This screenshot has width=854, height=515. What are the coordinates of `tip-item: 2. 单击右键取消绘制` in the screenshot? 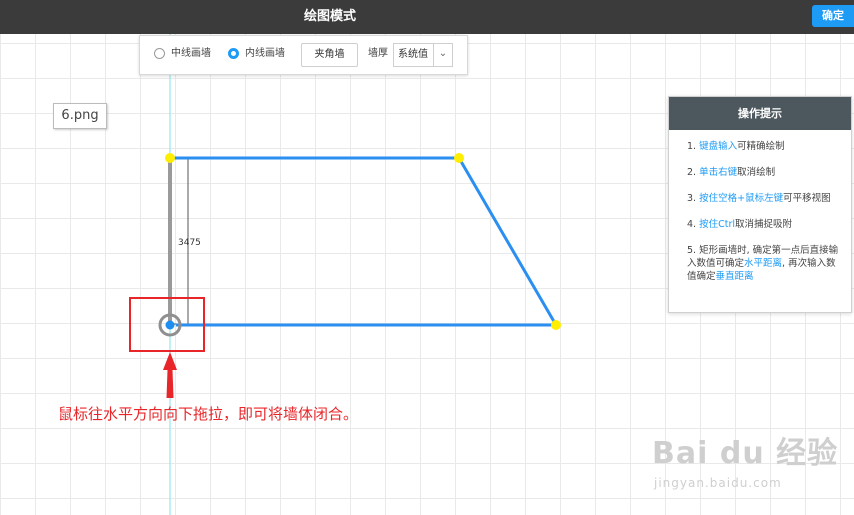 It's located at (764, 172).